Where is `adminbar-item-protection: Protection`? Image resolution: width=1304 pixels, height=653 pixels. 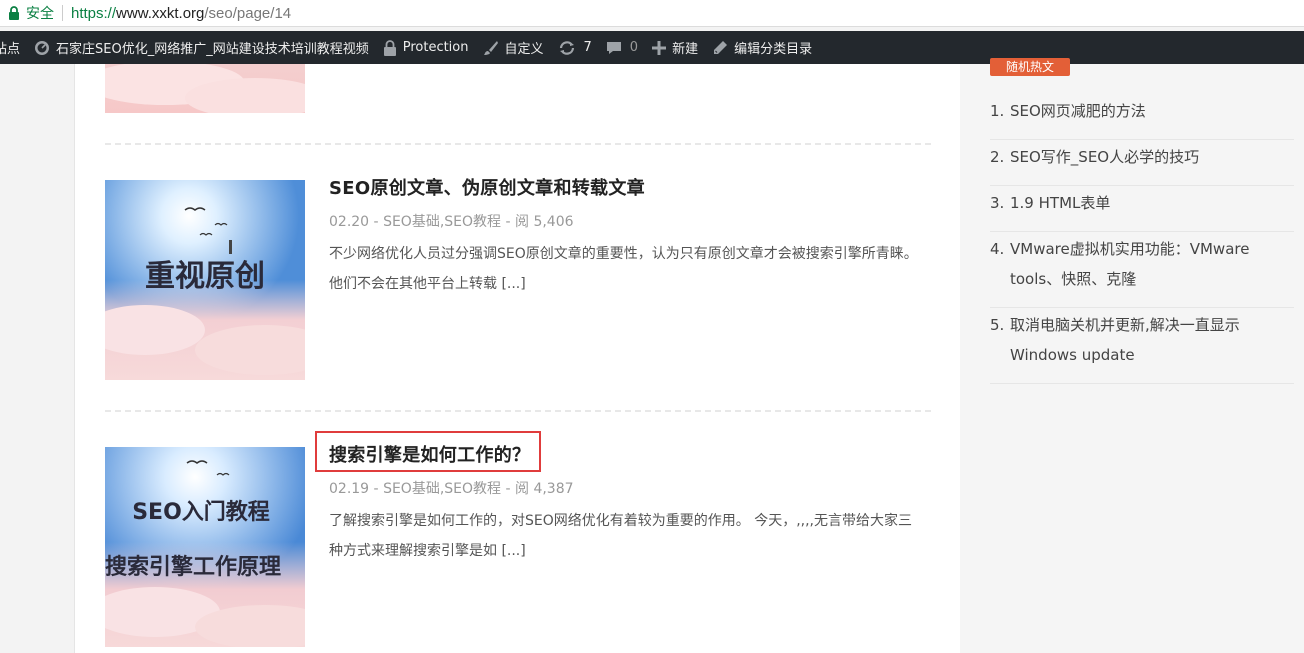 adminbar-item-protection: Protection is located at coordinates (426, 47).